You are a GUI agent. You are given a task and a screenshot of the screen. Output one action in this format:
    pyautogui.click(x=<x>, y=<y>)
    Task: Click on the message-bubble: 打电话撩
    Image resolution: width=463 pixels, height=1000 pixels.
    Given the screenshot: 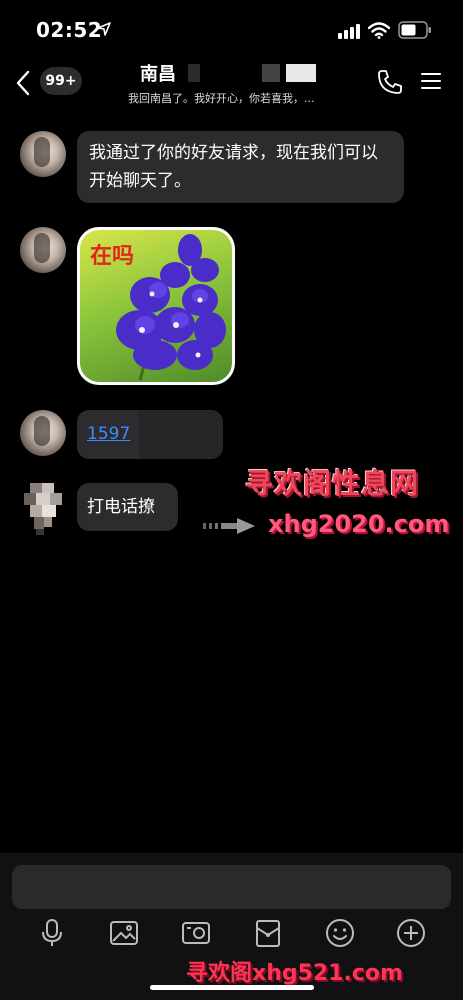 What is the action you would take?
    pyautogui.click(x=127, y=507)
    